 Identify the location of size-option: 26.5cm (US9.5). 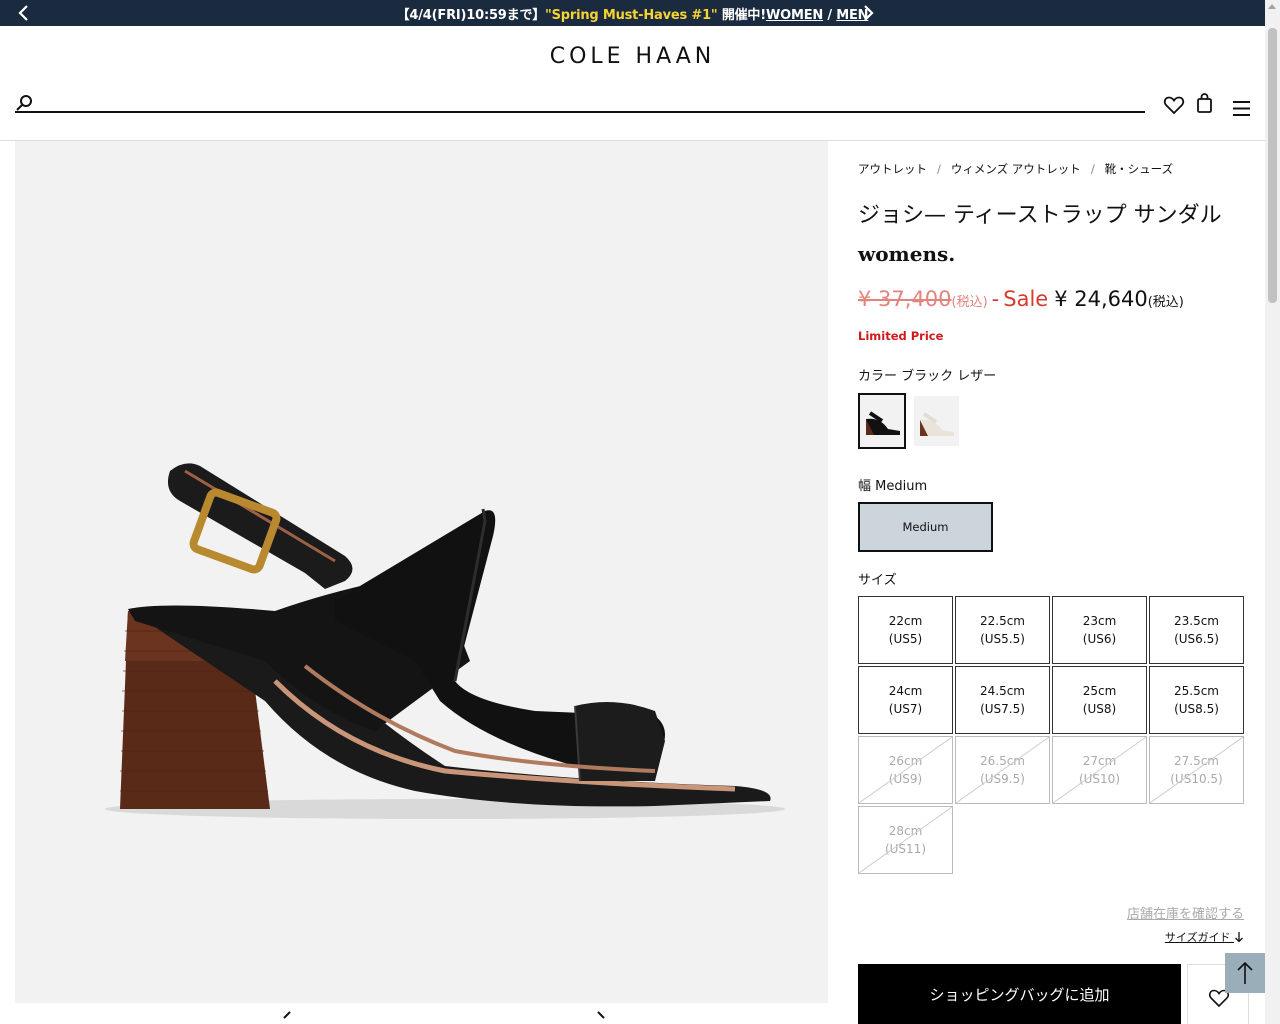
(1002, 770).